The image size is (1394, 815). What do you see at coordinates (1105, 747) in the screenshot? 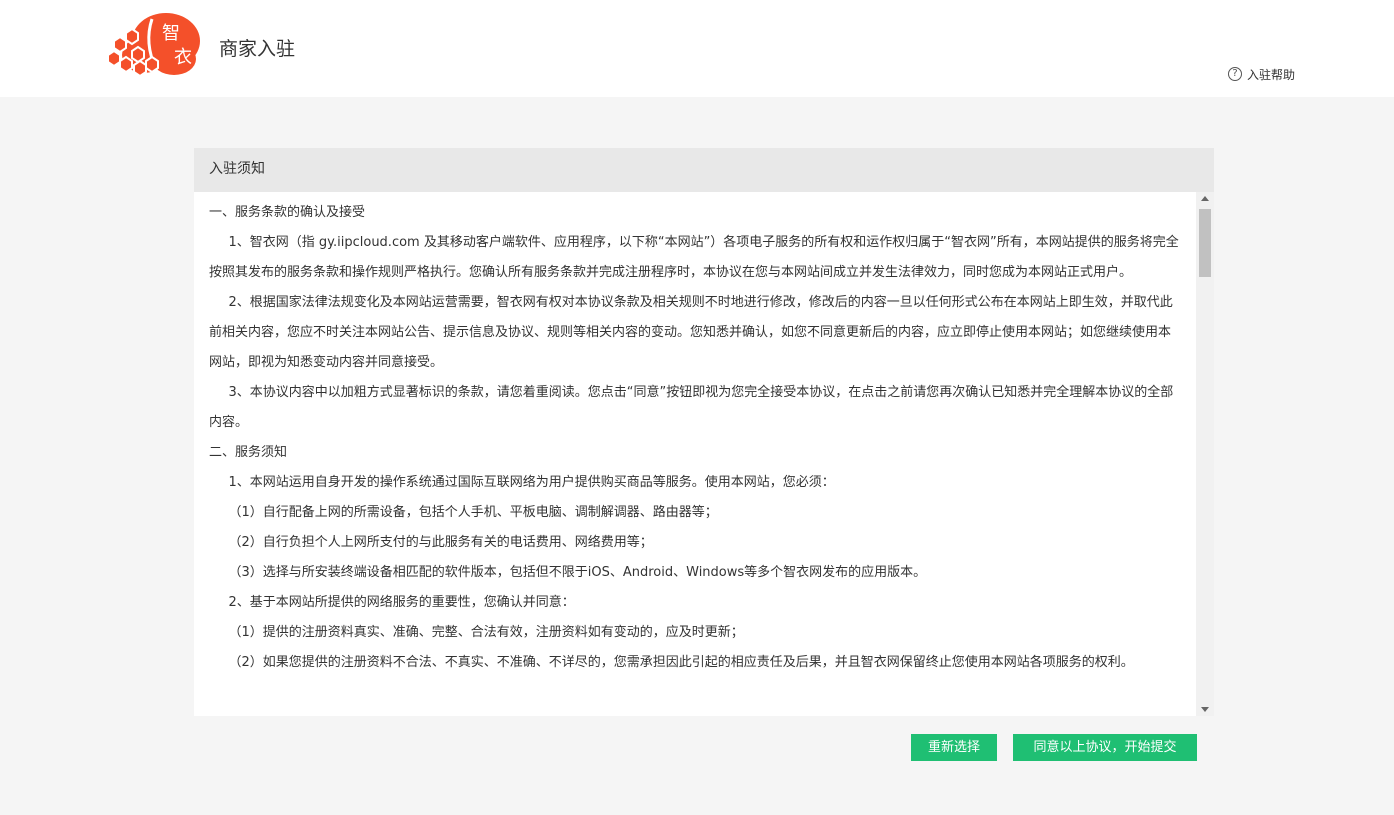
I see `agree-submit-button: 同意以上协议，开始提交` at bounding box center [1105, 747].